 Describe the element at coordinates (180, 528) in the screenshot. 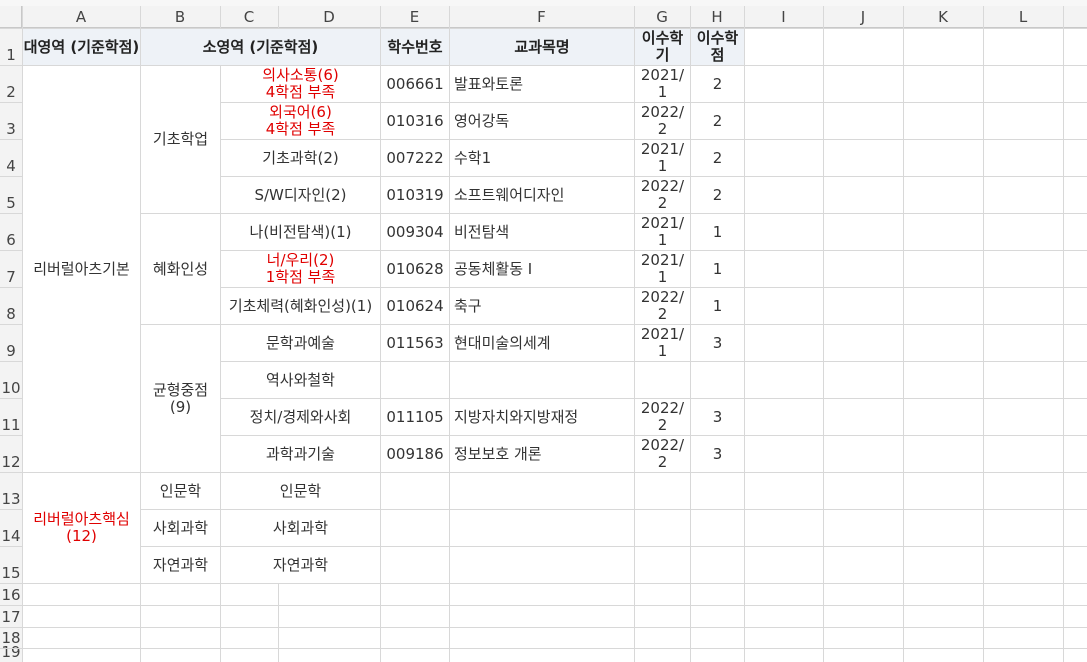

I see `group-social-science: 사회과학` at that location.